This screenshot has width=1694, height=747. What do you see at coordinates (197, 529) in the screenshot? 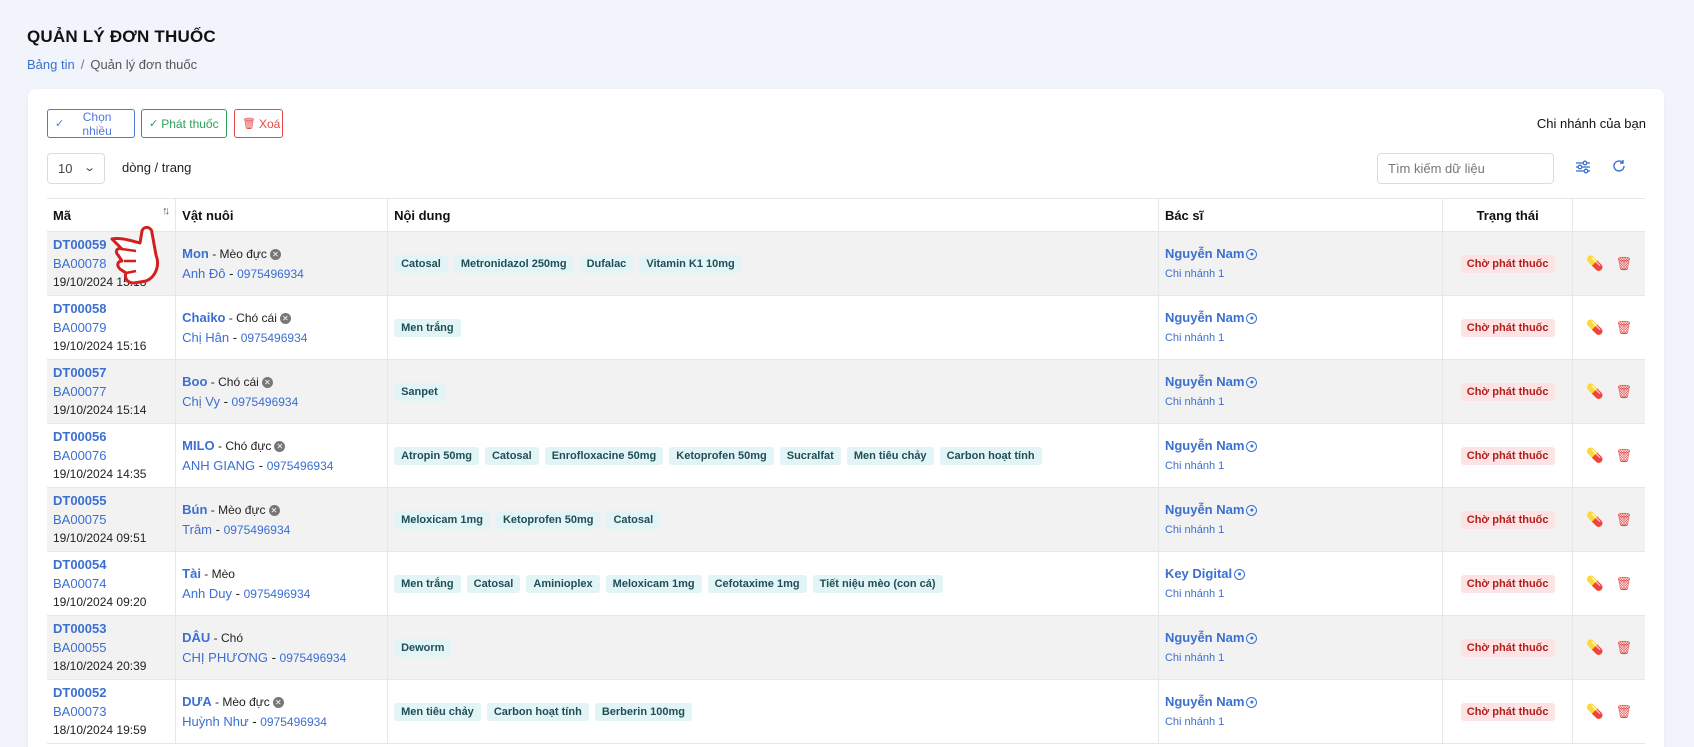
I see `owner-name-link: Trâm` at bounding box center [197, 529].